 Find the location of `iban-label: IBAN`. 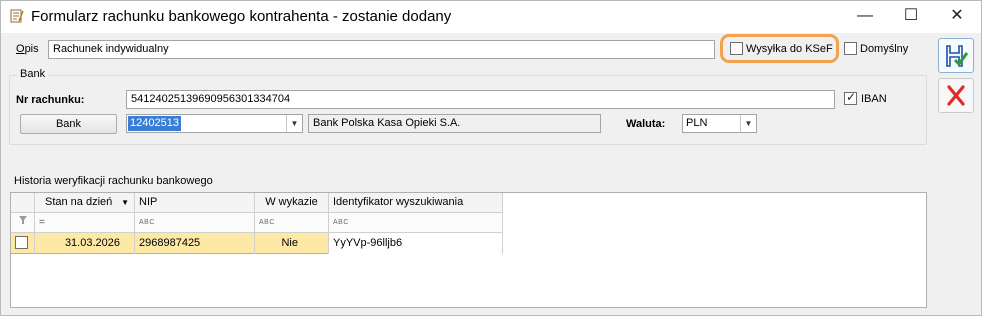

iban-label: IBAN is located at coordinates (874, 99).